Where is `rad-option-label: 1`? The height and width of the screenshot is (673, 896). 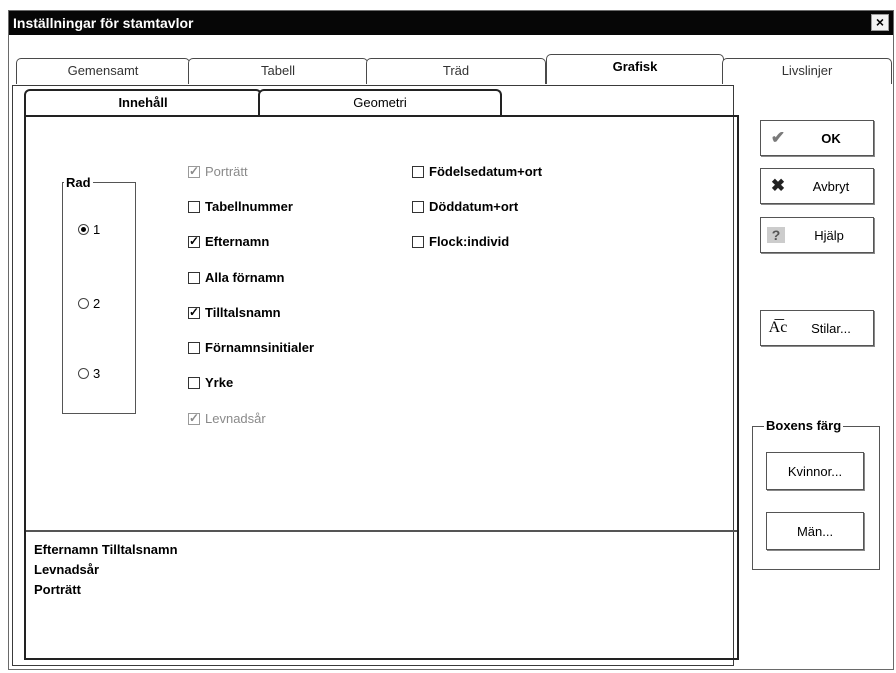
rad-option-label: 1 is located at coordinates (97, 229).